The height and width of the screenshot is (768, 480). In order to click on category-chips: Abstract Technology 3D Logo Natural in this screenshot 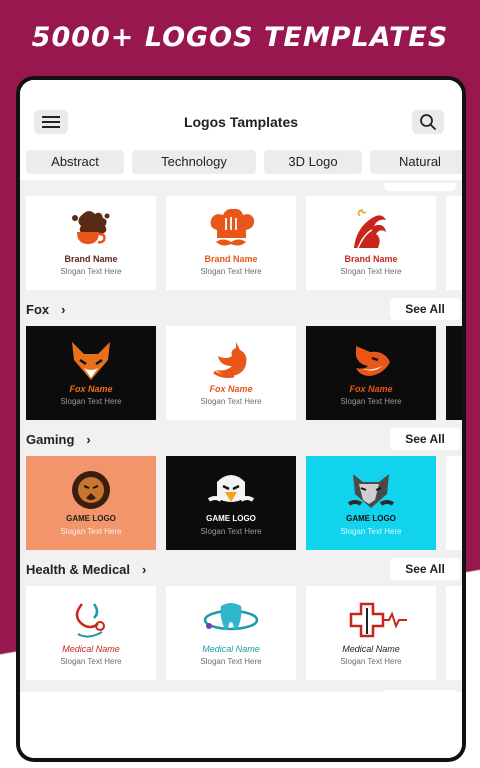, I will do `click(241, 165)`.